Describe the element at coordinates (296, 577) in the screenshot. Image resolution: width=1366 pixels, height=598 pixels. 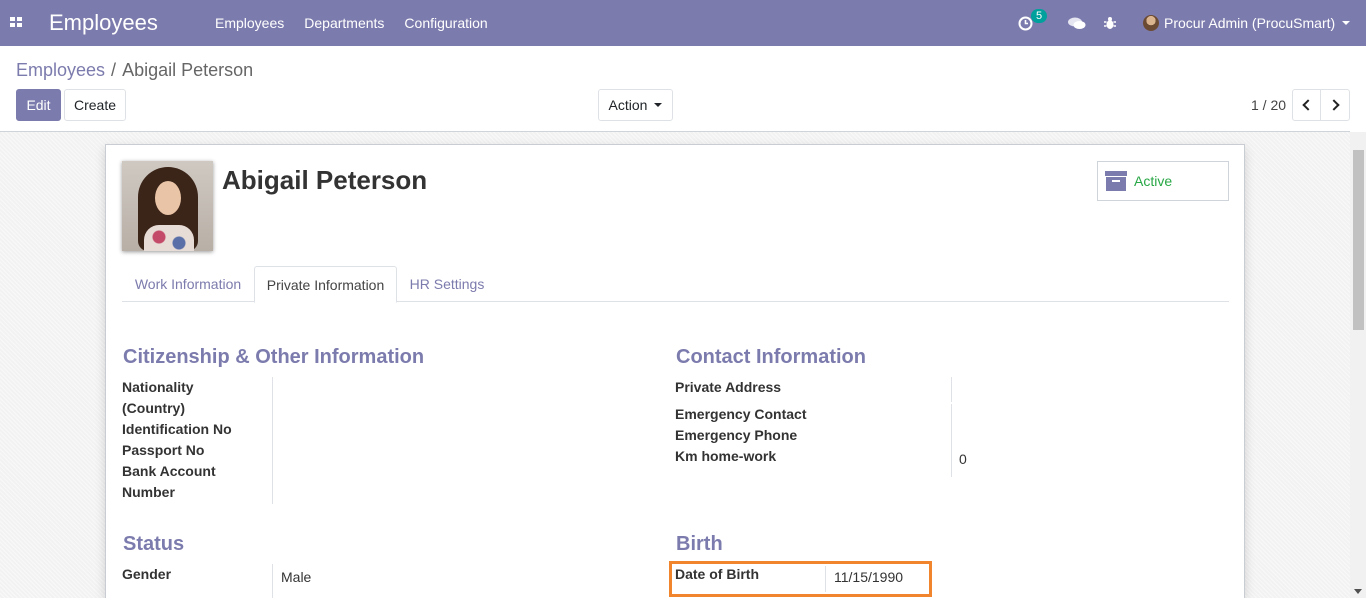
I see `gender-value: Male` at that location.